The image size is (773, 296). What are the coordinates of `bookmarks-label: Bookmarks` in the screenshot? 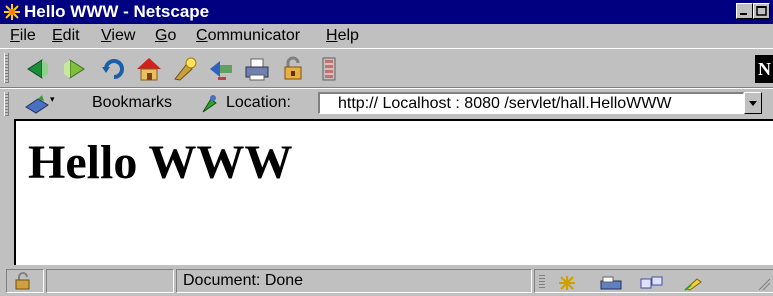 It's located at (132, 103).